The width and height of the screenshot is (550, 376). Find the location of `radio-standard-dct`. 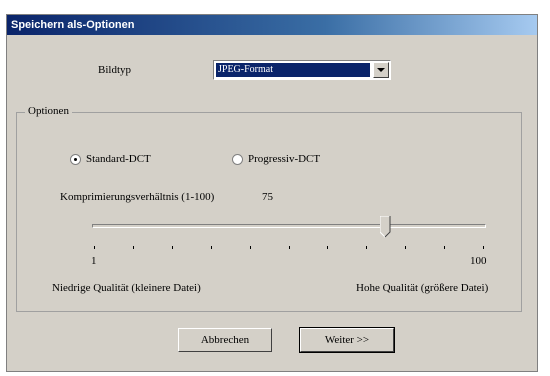

radio-standard-dct is located at coordinates (75, 159).